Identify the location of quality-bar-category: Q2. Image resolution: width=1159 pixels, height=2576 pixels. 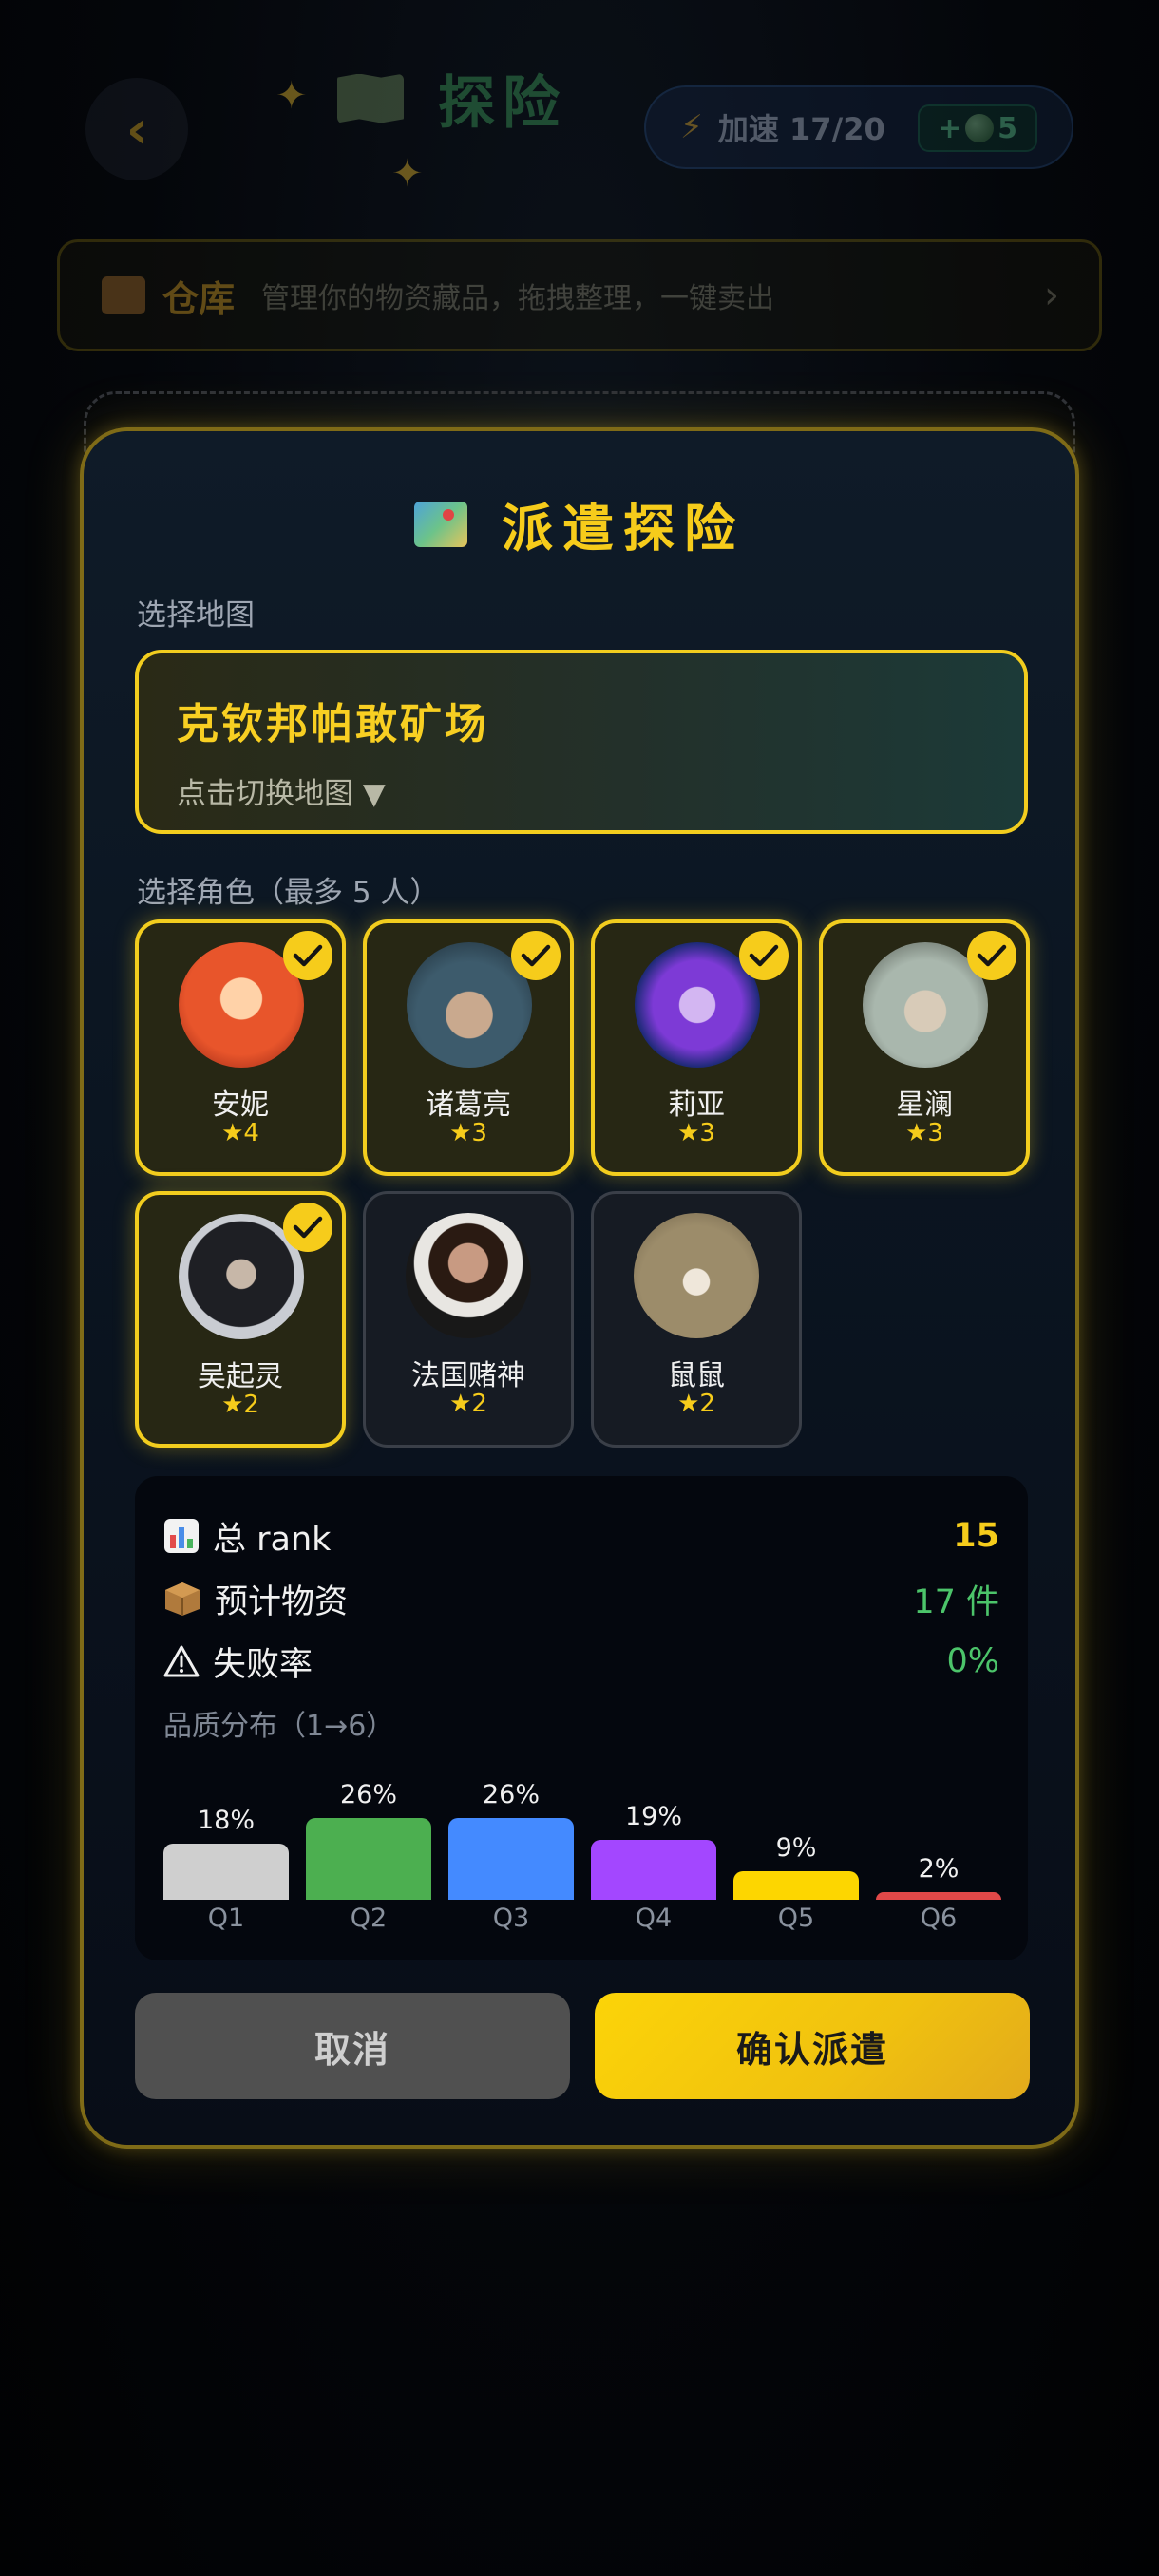
(369, 1918).